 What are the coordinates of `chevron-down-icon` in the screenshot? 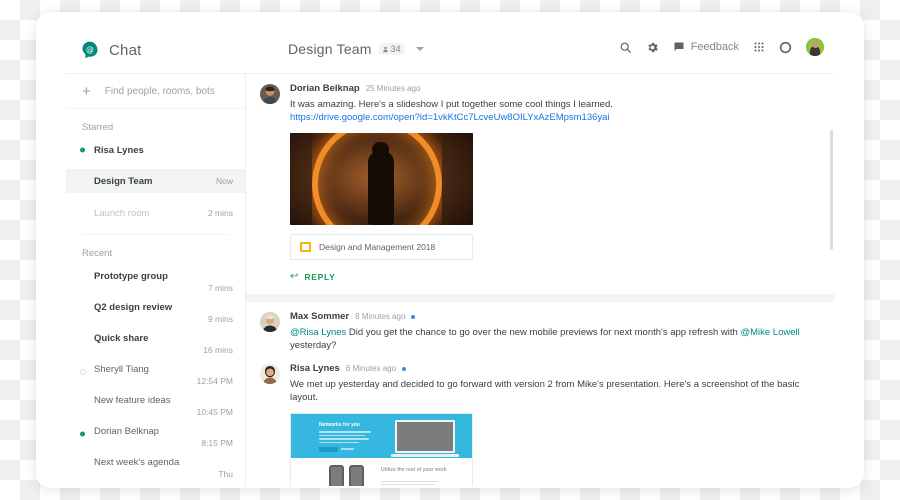 It's located at (419, 49).